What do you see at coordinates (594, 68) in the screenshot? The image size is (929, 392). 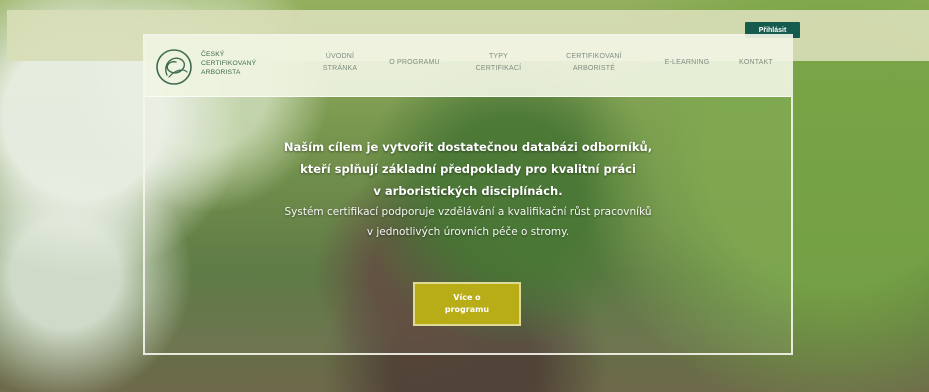 I see `nav-item-label-line2: arboristé` at bounding box center [594, 68].